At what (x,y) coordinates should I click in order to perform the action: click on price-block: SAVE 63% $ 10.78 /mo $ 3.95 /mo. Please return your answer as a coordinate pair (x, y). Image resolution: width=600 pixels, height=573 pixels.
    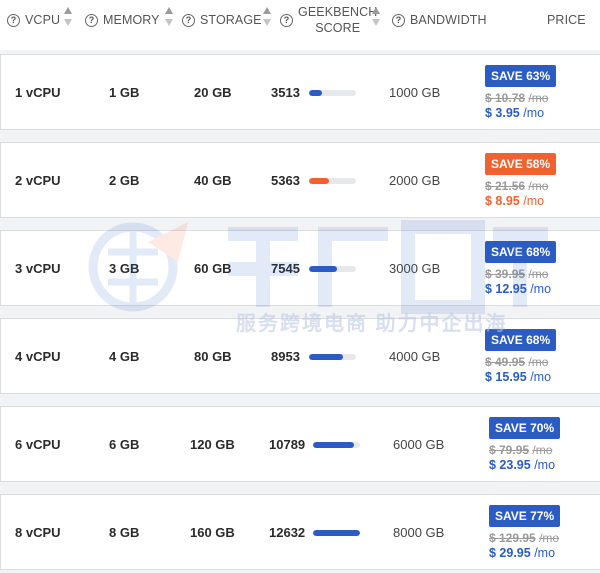
    Looking at the image, I should click on (530, 92).